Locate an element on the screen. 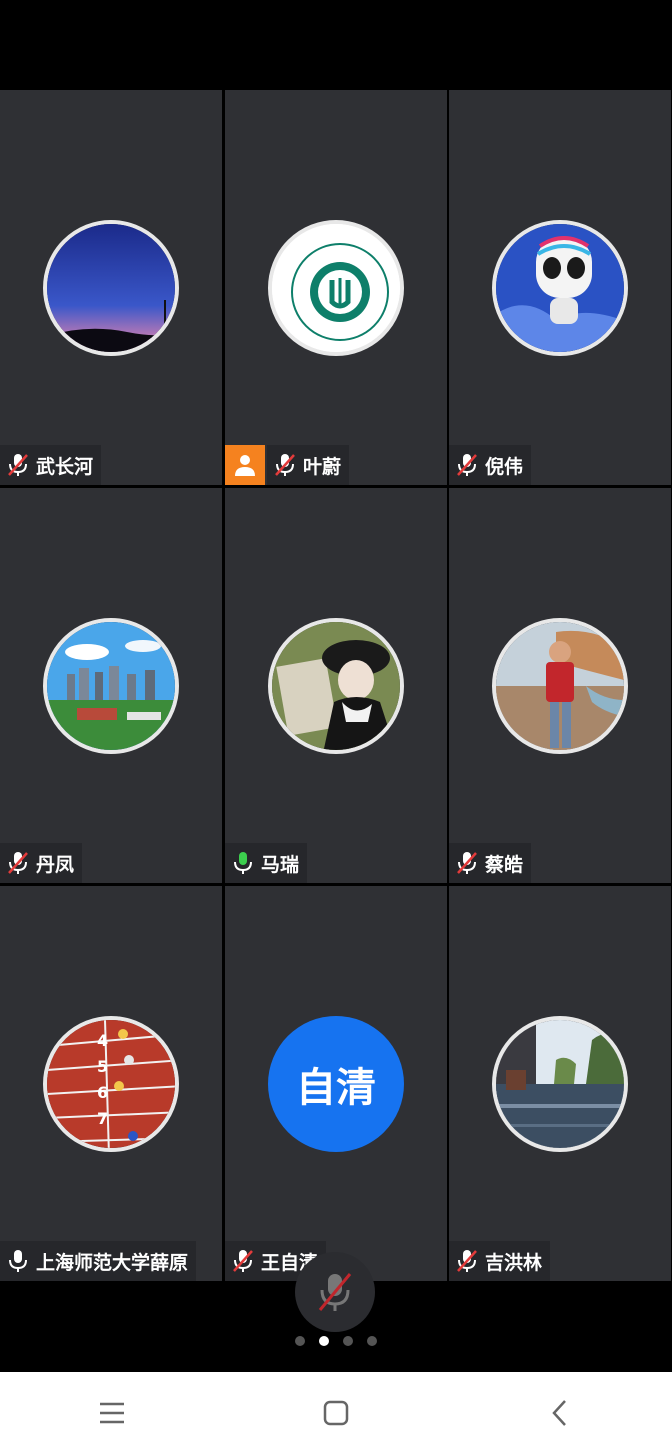  participant-tile: 蔡皓 is located at coordinates (560, 685).